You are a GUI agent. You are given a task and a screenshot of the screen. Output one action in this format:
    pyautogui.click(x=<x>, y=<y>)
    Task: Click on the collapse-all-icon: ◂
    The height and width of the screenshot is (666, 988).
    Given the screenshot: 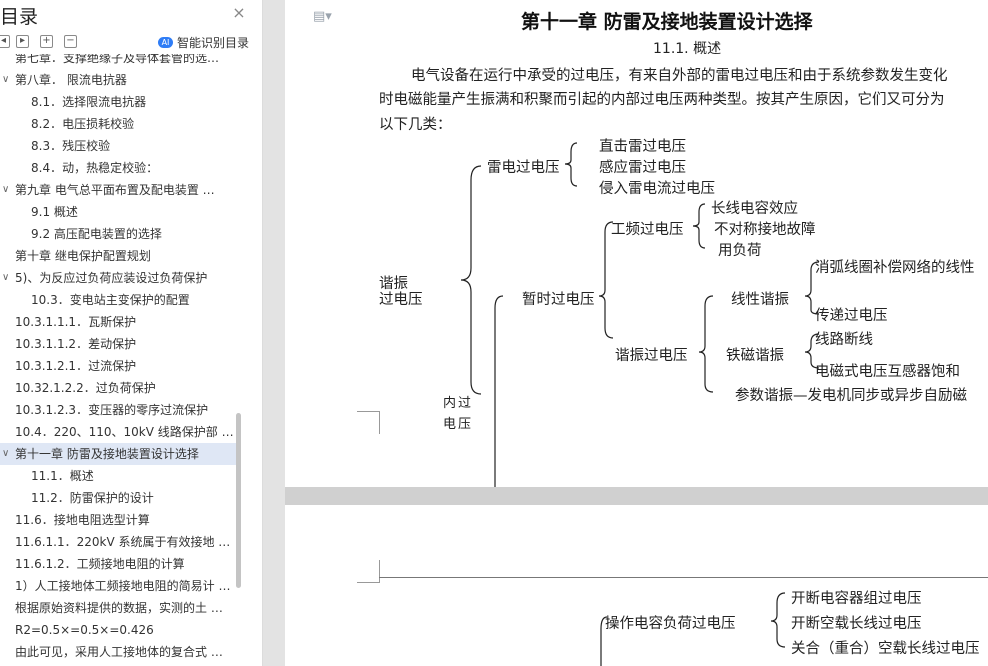 What is the action you would take?
    pyautogui.click(x=5, y=41)
    